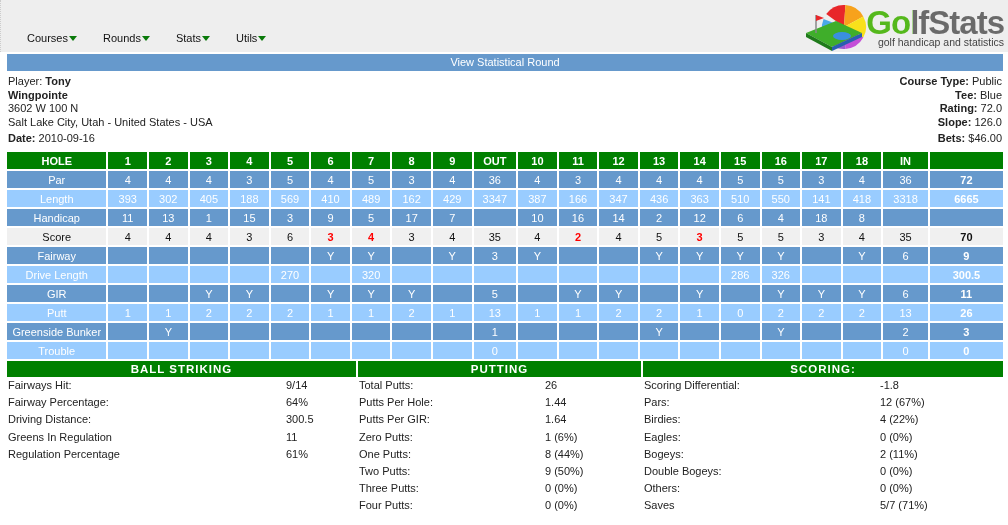  I want to click on row-label: GIR, so click(57, 293).